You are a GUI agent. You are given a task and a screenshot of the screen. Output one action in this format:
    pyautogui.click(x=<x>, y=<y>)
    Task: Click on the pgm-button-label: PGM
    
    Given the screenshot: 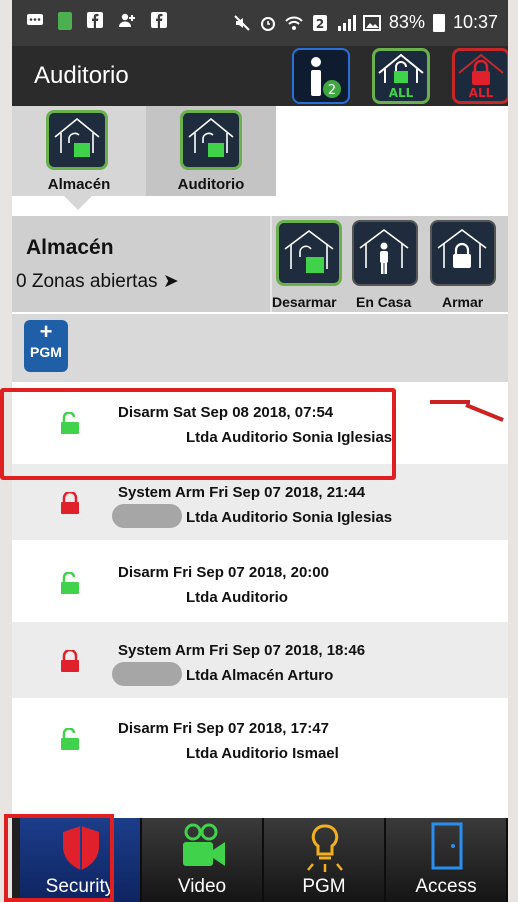 What is the action you would take?
    pyautogui.click(x=46, y=352)
    